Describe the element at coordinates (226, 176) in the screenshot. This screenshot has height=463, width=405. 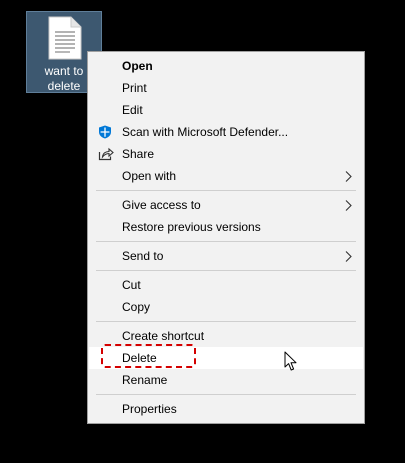
I see `menu-item-open-with: Open with` at that location.